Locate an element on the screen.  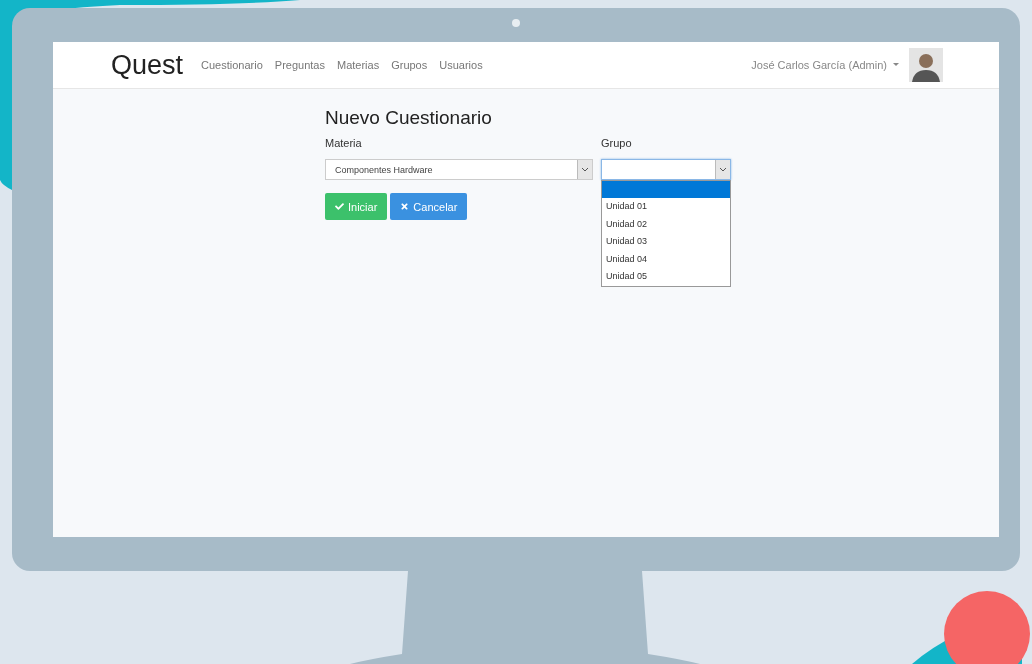
nav-link: Grupos is located at coordinates (409, 65).